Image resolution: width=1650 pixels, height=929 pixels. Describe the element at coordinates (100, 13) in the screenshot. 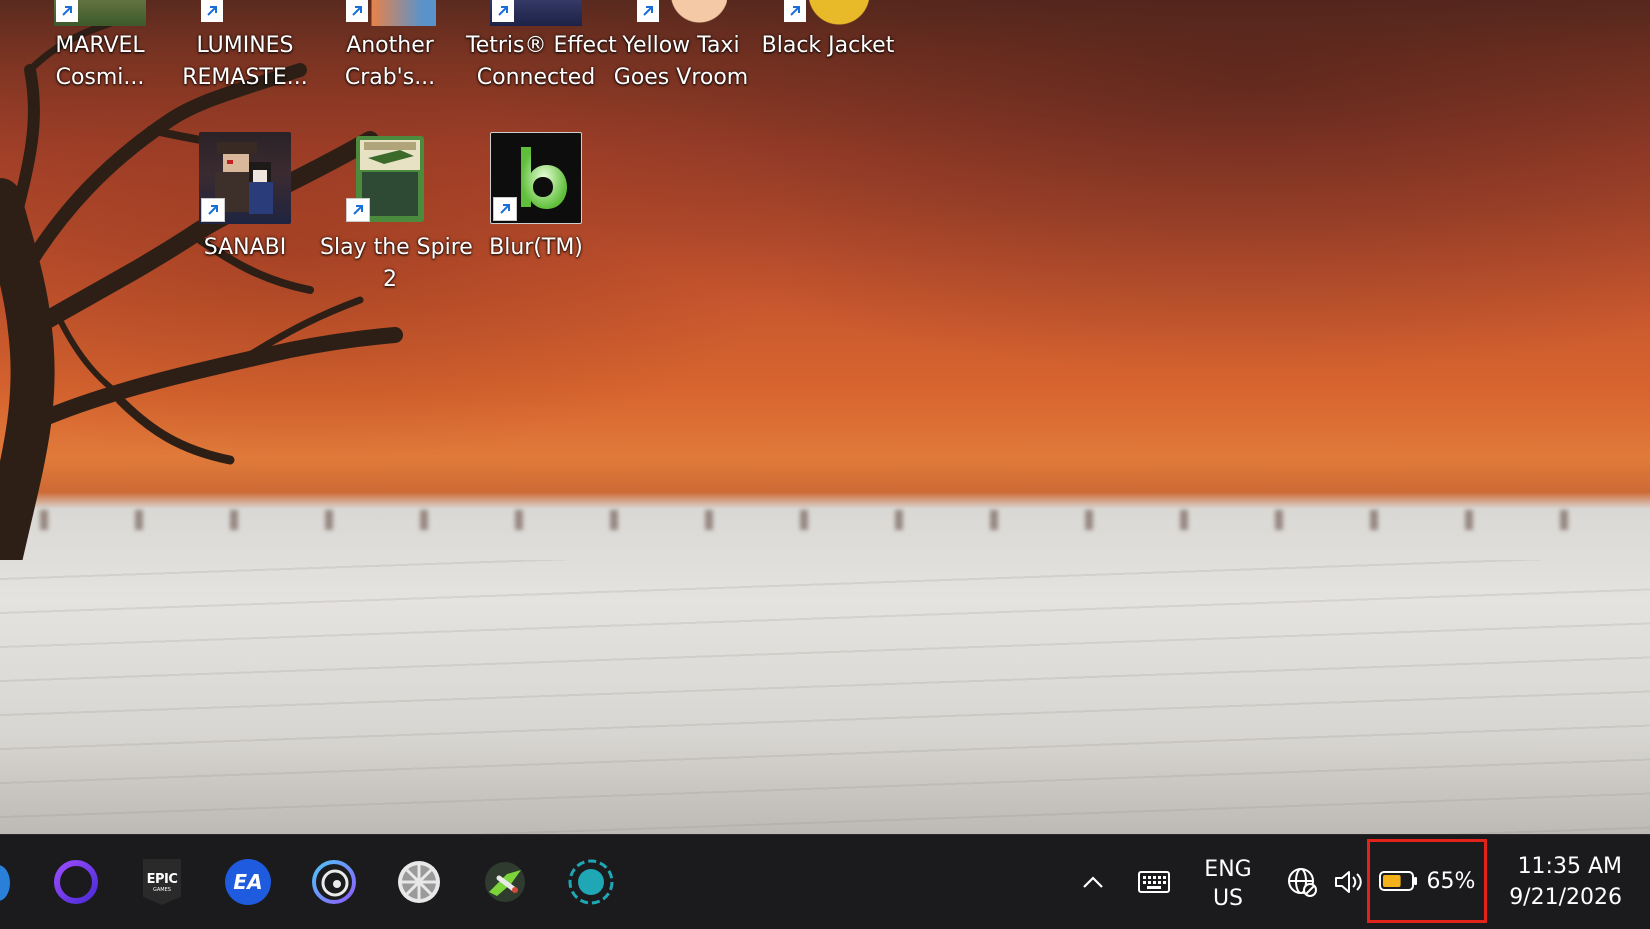

I see `marvel-cosmic-icon` at that location.